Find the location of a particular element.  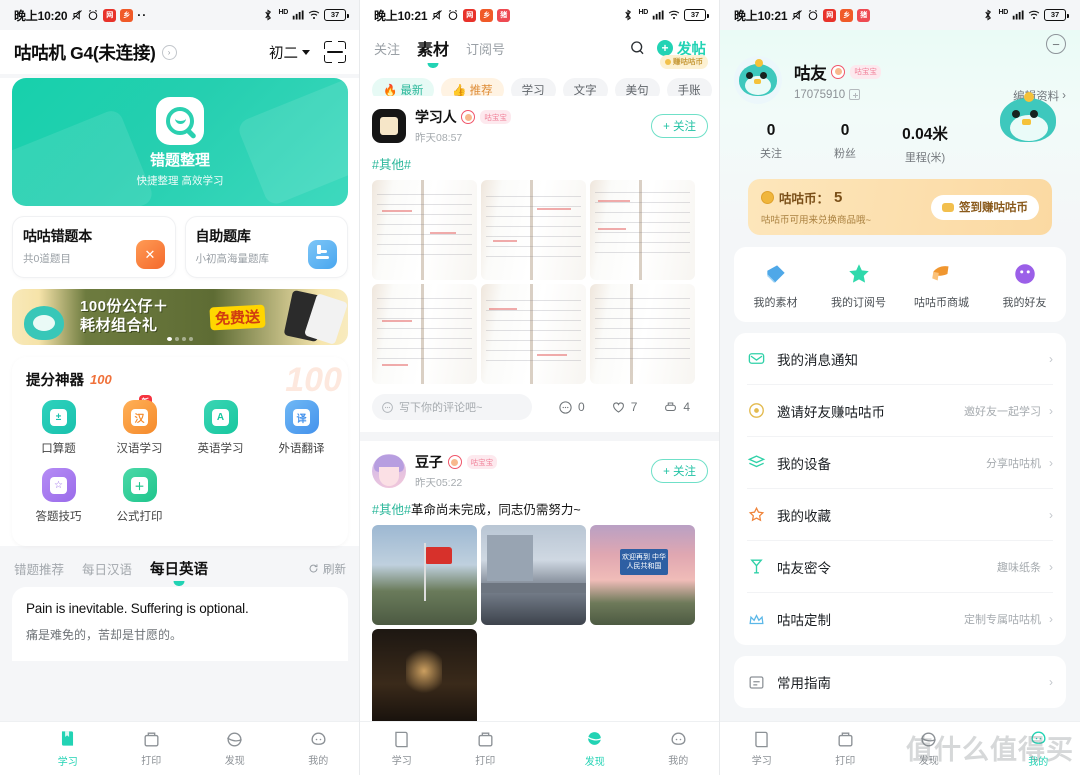

print-count: 4 is located at coordinates (676, 407).